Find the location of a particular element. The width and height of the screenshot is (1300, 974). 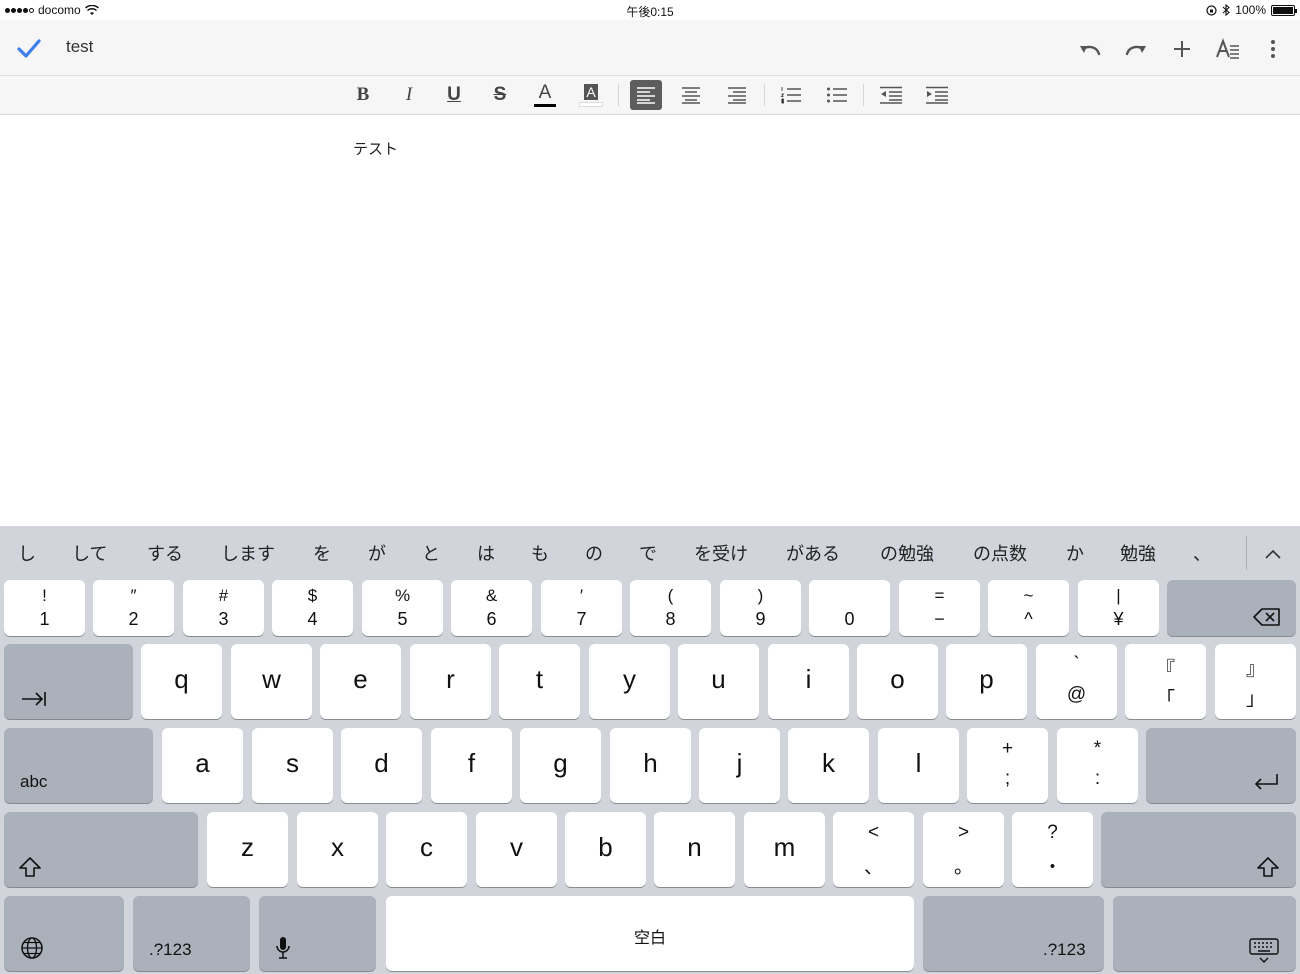

key-g: g is located at coordinates (560, 765).